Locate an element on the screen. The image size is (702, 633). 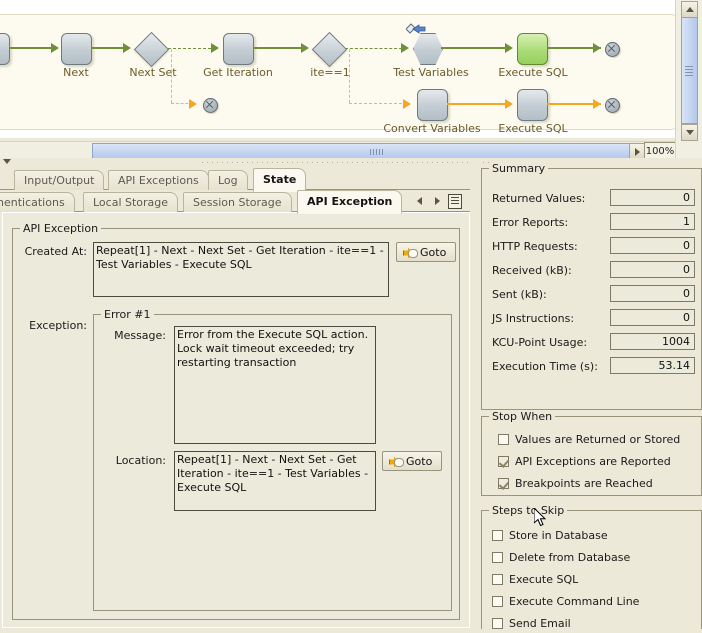
hscroll-grip is located at coordinates (377, 152).